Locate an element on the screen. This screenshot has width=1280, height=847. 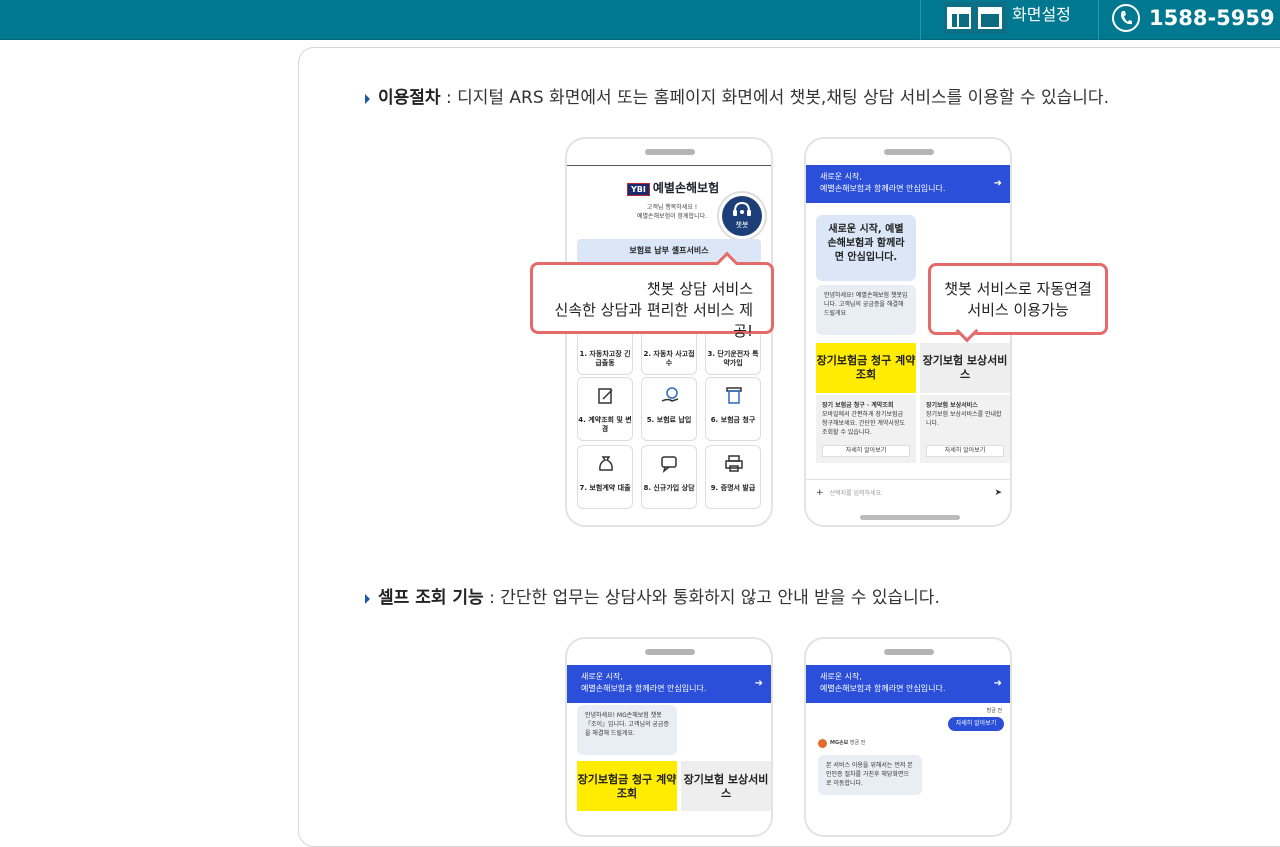
plus-icon: + is located at coordinates (820, 493).